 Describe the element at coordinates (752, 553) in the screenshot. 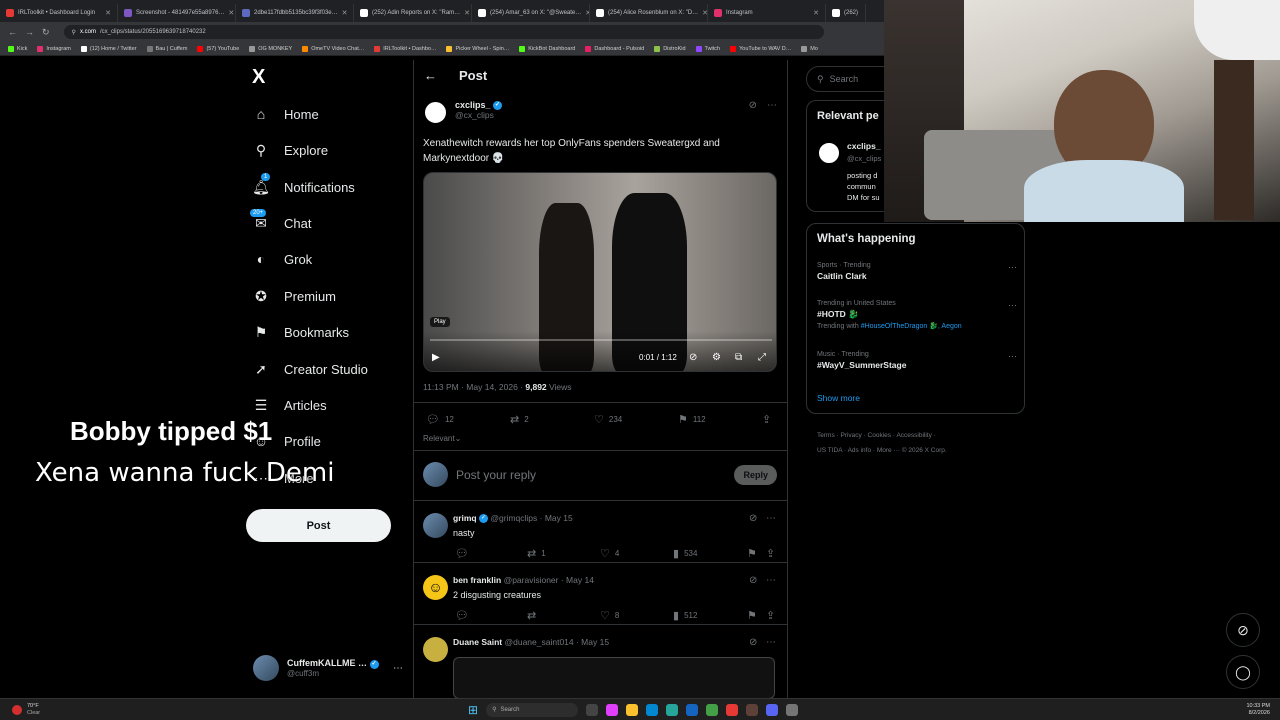

I see `bookmark-action: ⚑` at that location.